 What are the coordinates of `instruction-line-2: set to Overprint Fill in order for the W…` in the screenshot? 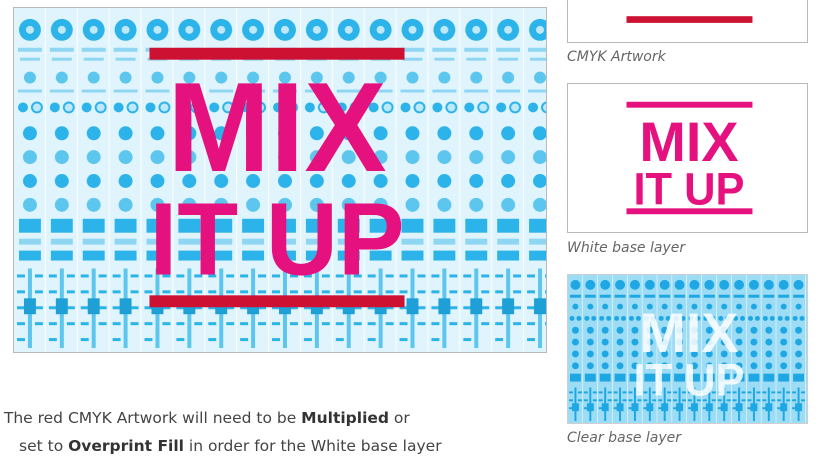 It's located at (230, 446).